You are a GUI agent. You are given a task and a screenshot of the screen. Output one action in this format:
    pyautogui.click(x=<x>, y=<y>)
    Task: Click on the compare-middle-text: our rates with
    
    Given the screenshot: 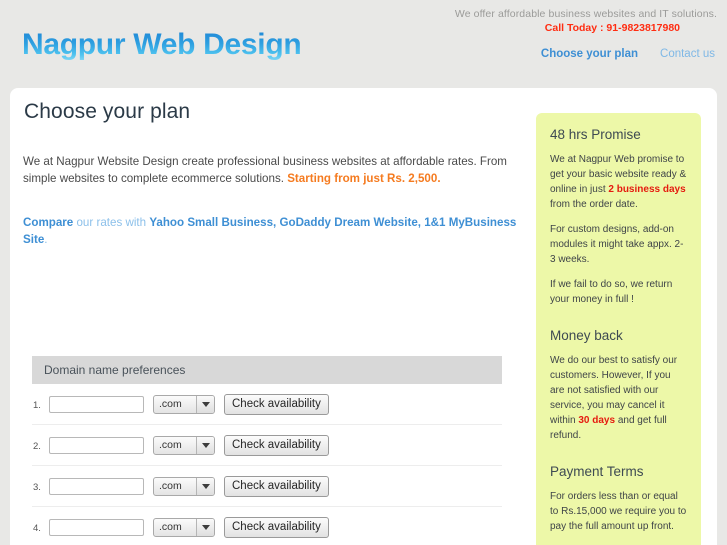 What is the action you would take?
    pyautogui.click(x=111, y=222)
    